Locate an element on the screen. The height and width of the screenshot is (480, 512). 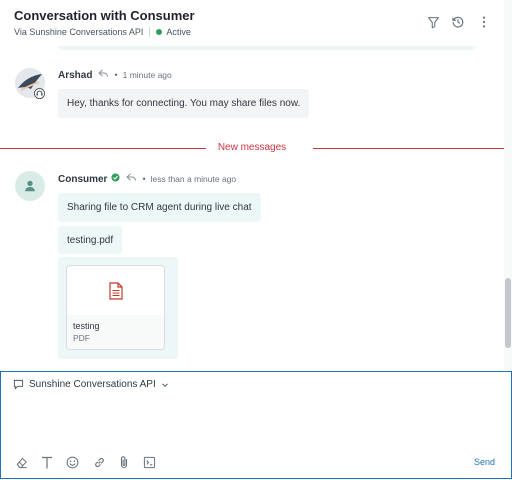
agent-name: Arshad is located at coordinates (75, 75).